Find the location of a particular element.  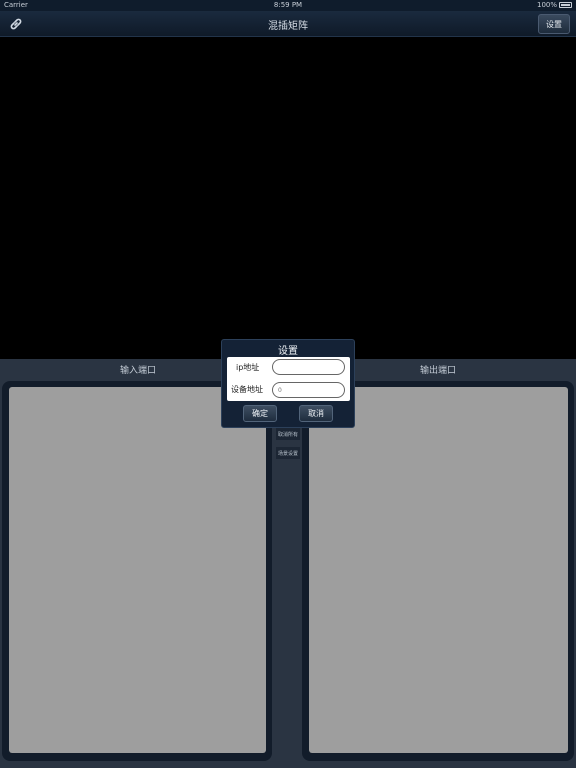

scene-settings-button: 场景设置 is located at coordinates (288, 453).